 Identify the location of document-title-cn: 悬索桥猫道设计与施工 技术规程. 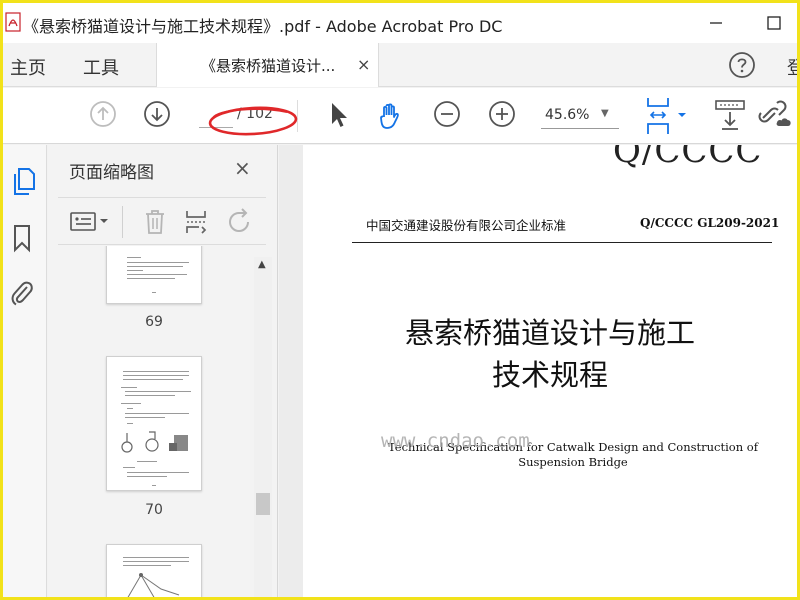
(550, 354).